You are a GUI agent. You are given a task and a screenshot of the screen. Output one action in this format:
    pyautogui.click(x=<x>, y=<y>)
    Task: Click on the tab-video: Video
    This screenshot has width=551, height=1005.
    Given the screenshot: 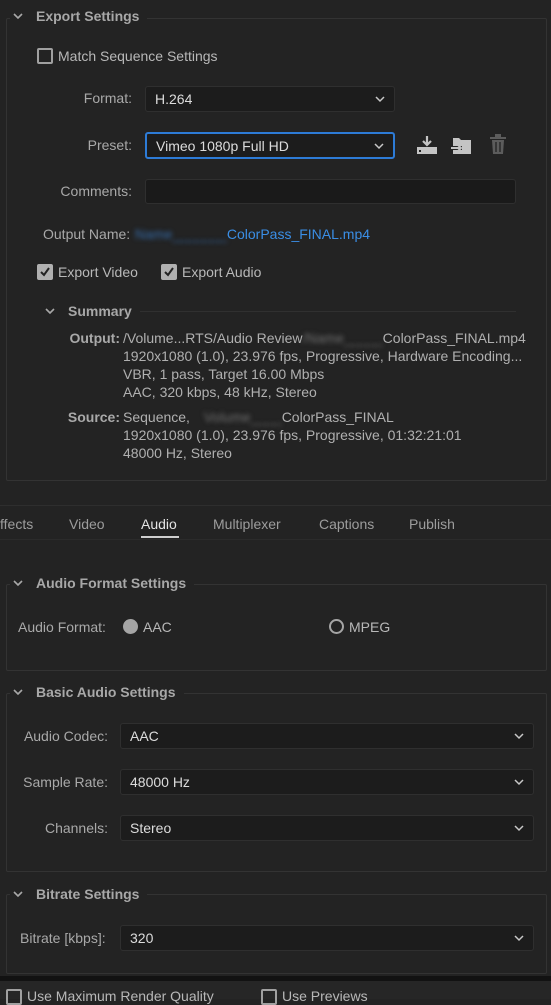 What is the action you would take?
    pyautogui.click(x=87, y=524)
    